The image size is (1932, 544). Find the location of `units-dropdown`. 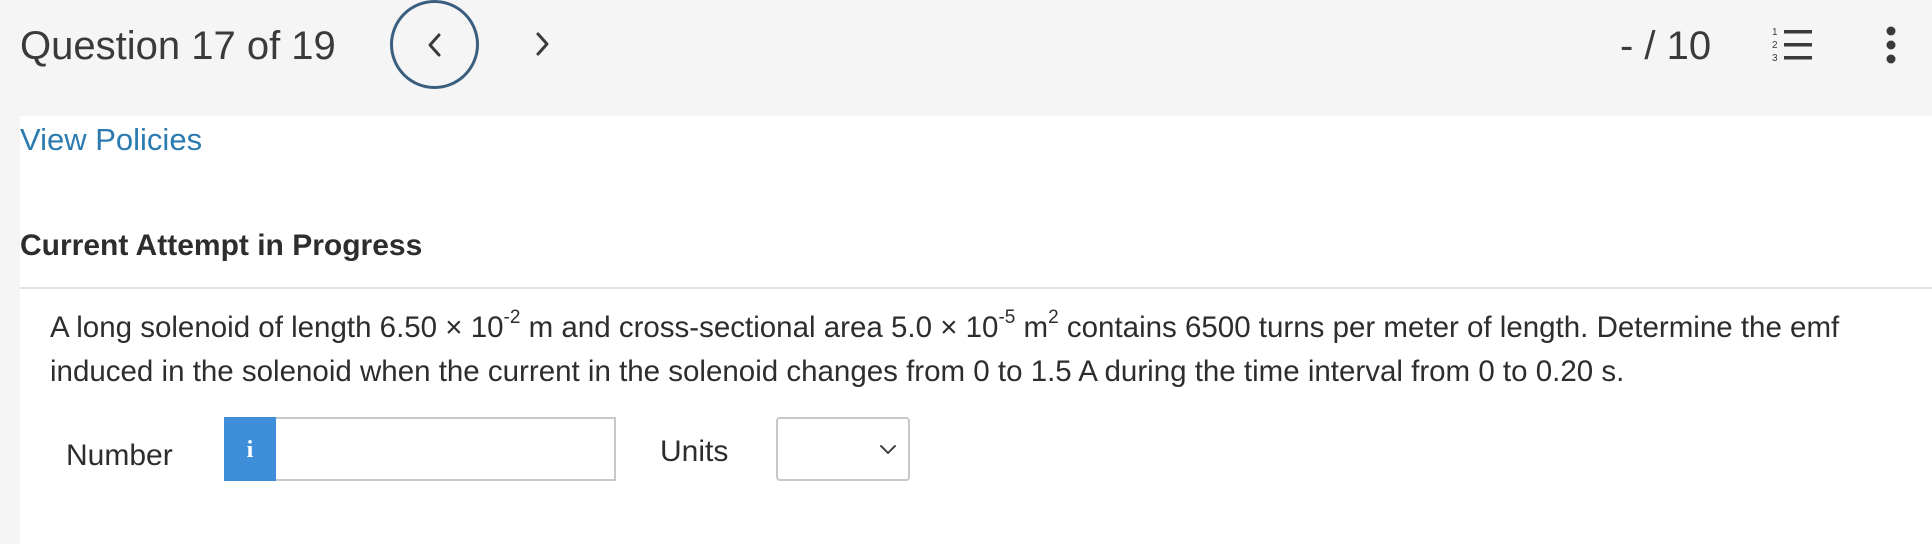

units-dropdown is located at coordinates (843, 449).